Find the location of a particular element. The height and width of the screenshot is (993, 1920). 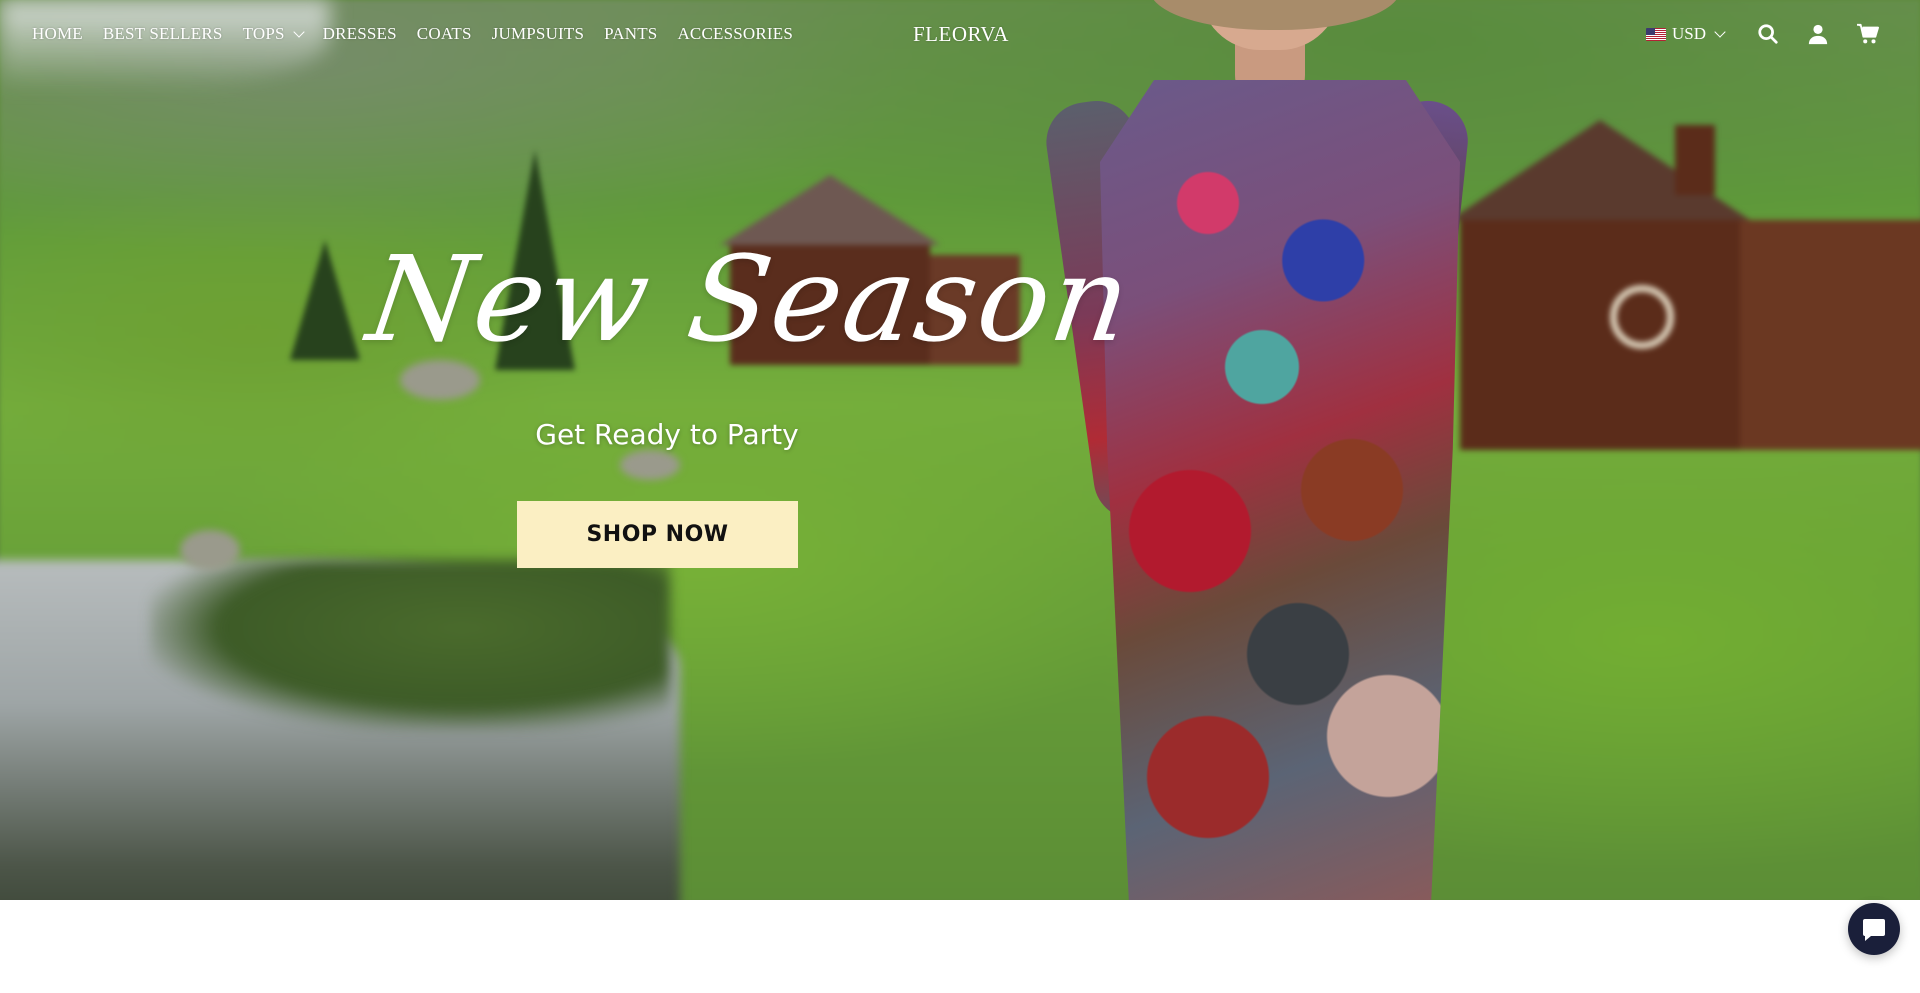

nav-item-jumpsuits: JUMPSUITS is located at coordinates (538, 34).